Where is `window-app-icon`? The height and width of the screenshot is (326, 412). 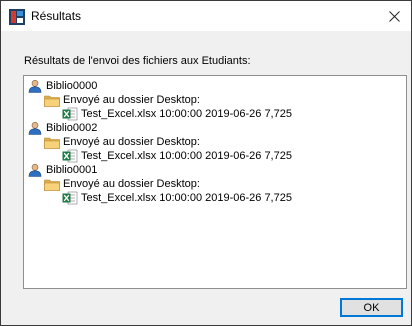 window-app-icon is located at coordinates (17, 17).